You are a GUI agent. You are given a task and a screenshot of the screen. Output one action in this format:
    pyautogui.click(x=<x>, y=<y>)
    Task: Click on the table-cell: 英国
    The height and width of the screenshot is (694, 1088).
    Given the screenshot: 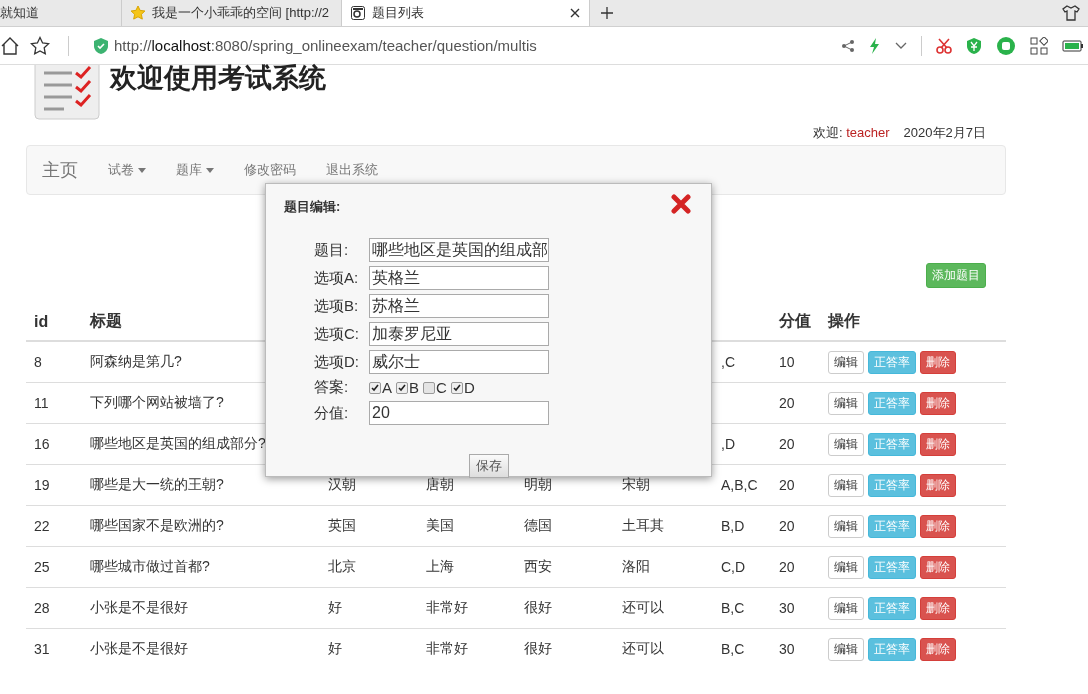 What is the action you would take?
    pyautogui.click(x=369, y=526)
    